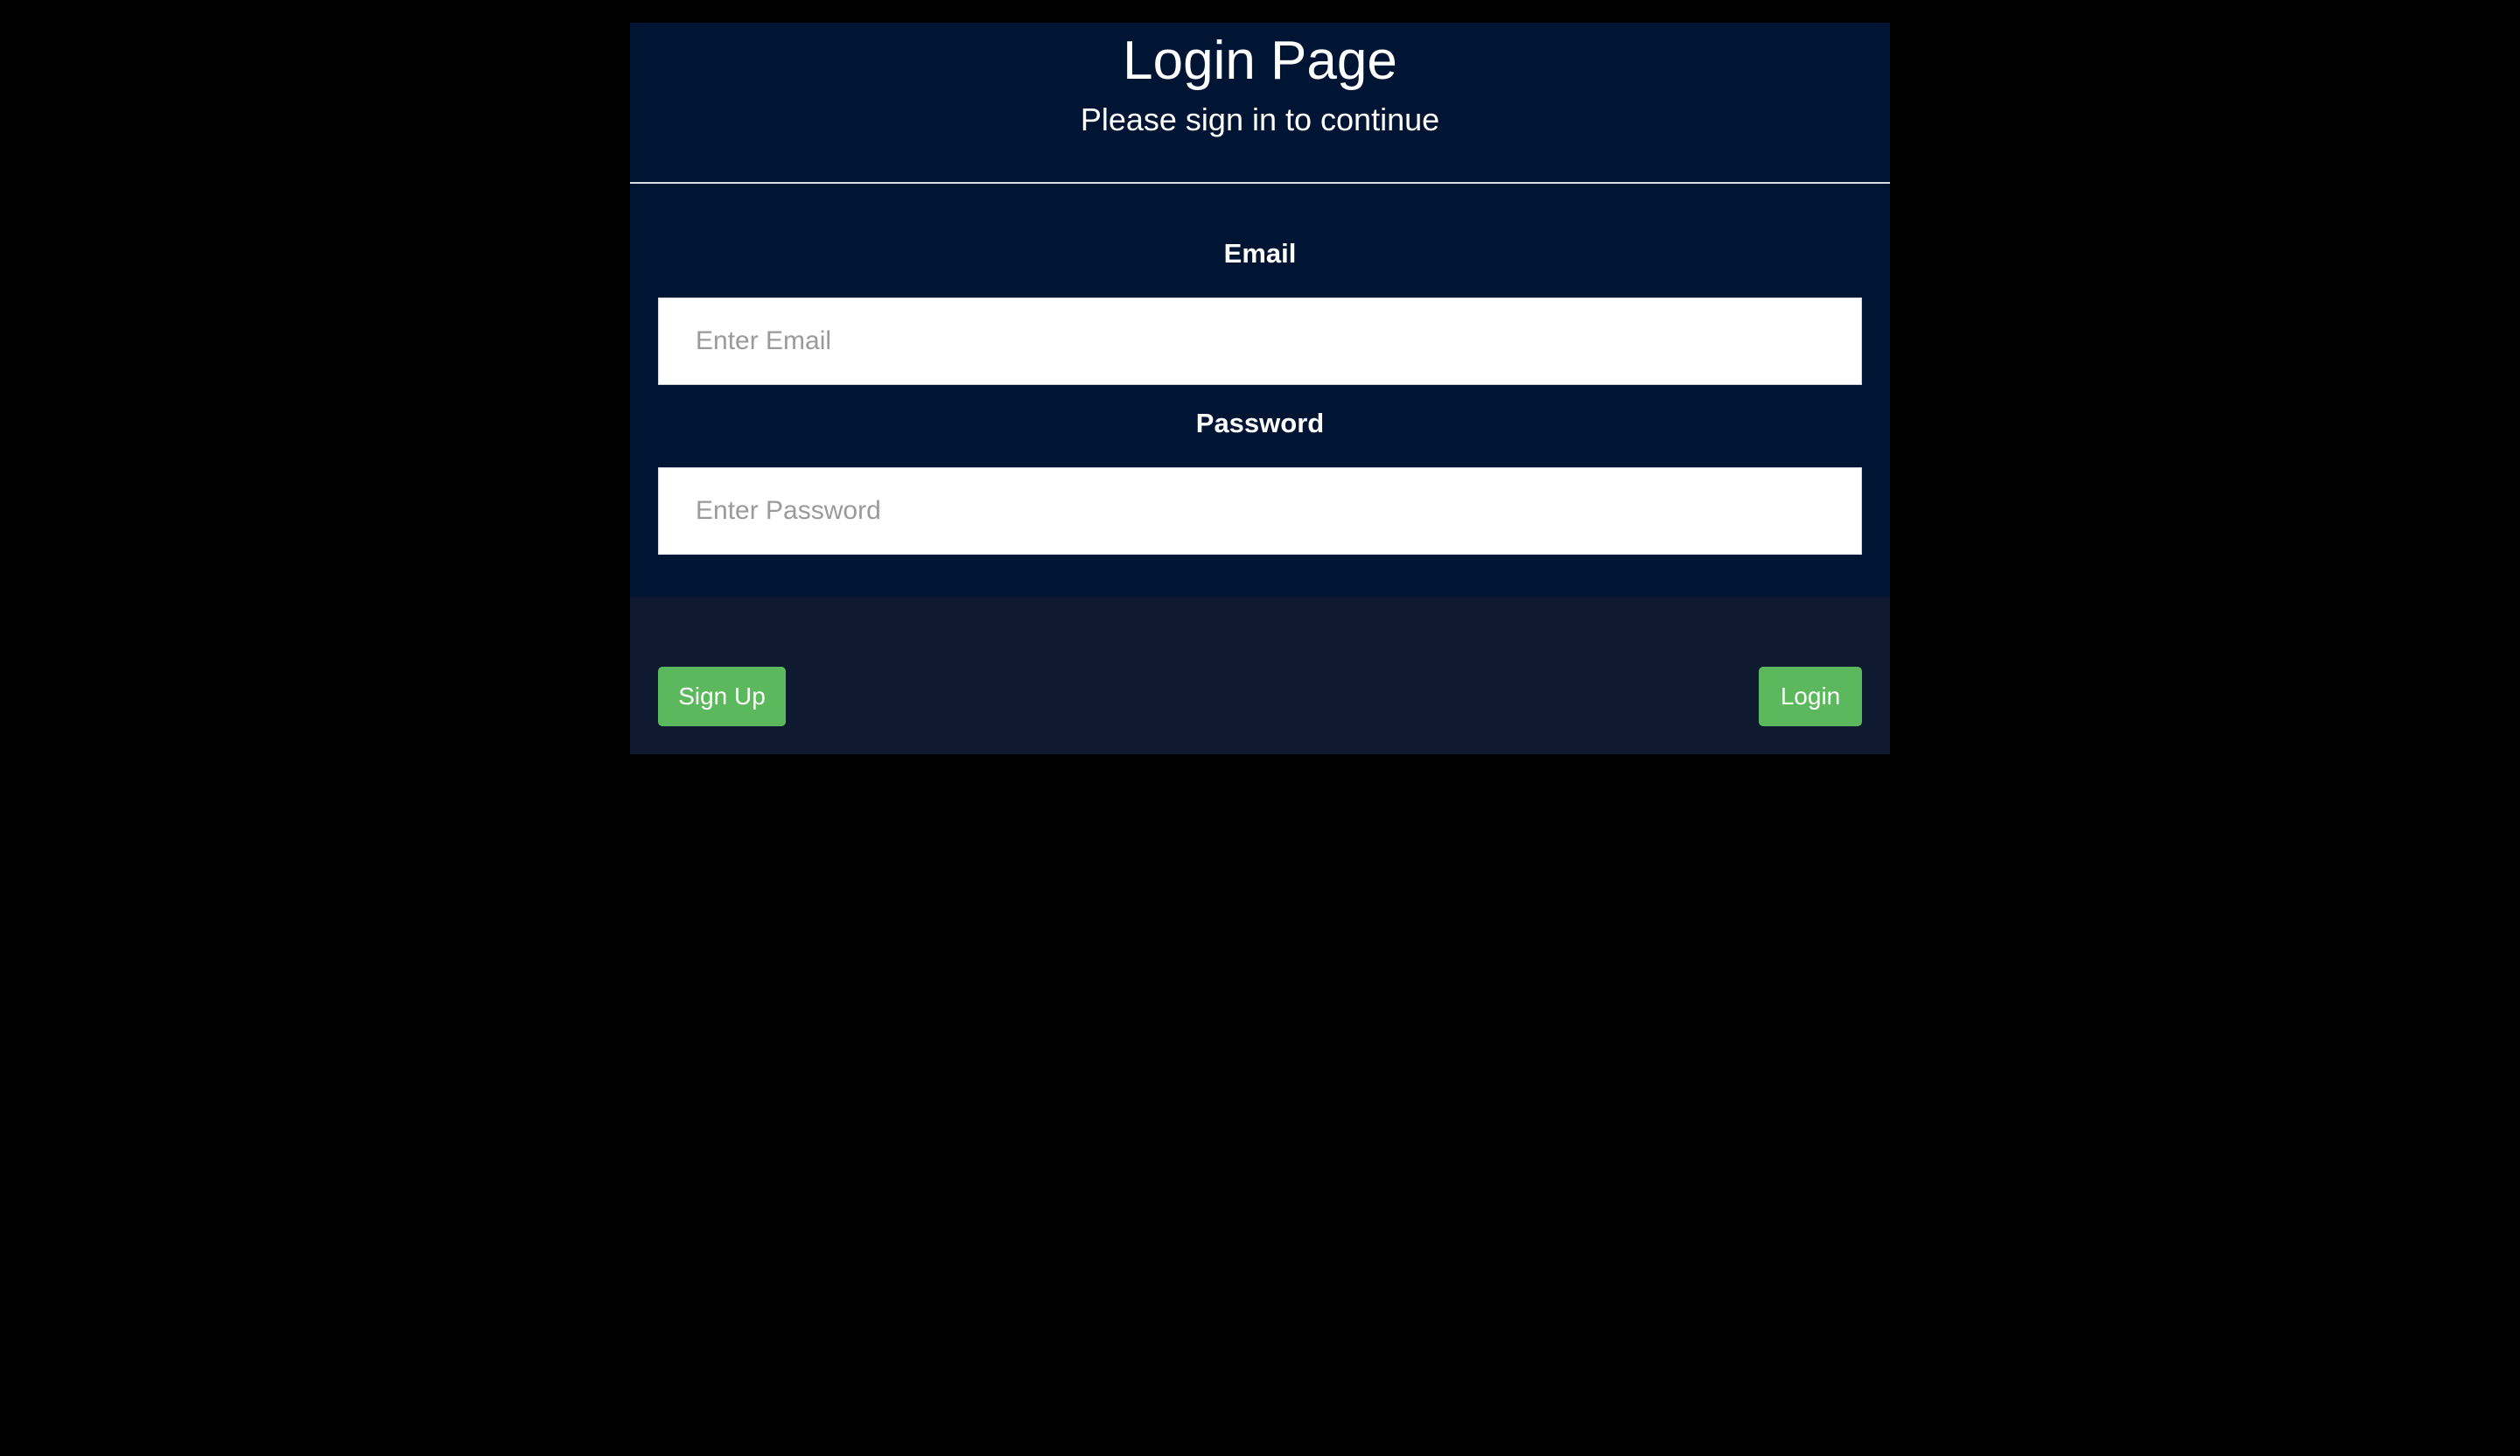 Image resolution: width=2520 pixels, height=1456 pixels. Describe the element at coordinates (1810, 696) in the screenshot. I see `login-button: Login` at that location.